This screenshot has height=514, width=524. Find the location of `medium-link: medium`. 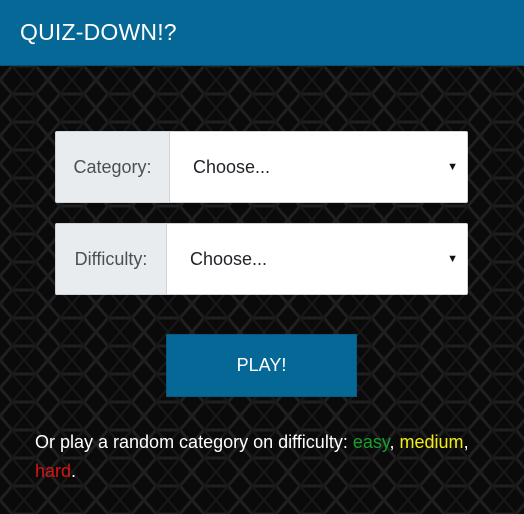

medium-link: medium is located at coordinates (432, 442).